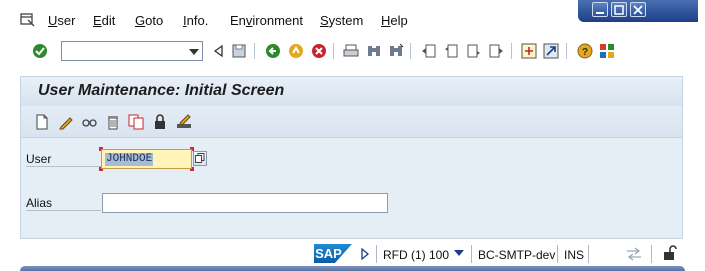 The height and width of the screenshot is (271, 705). Describe the element at coordinates (474, 51) in the screenshot. I see `next-page-icon` at that location.